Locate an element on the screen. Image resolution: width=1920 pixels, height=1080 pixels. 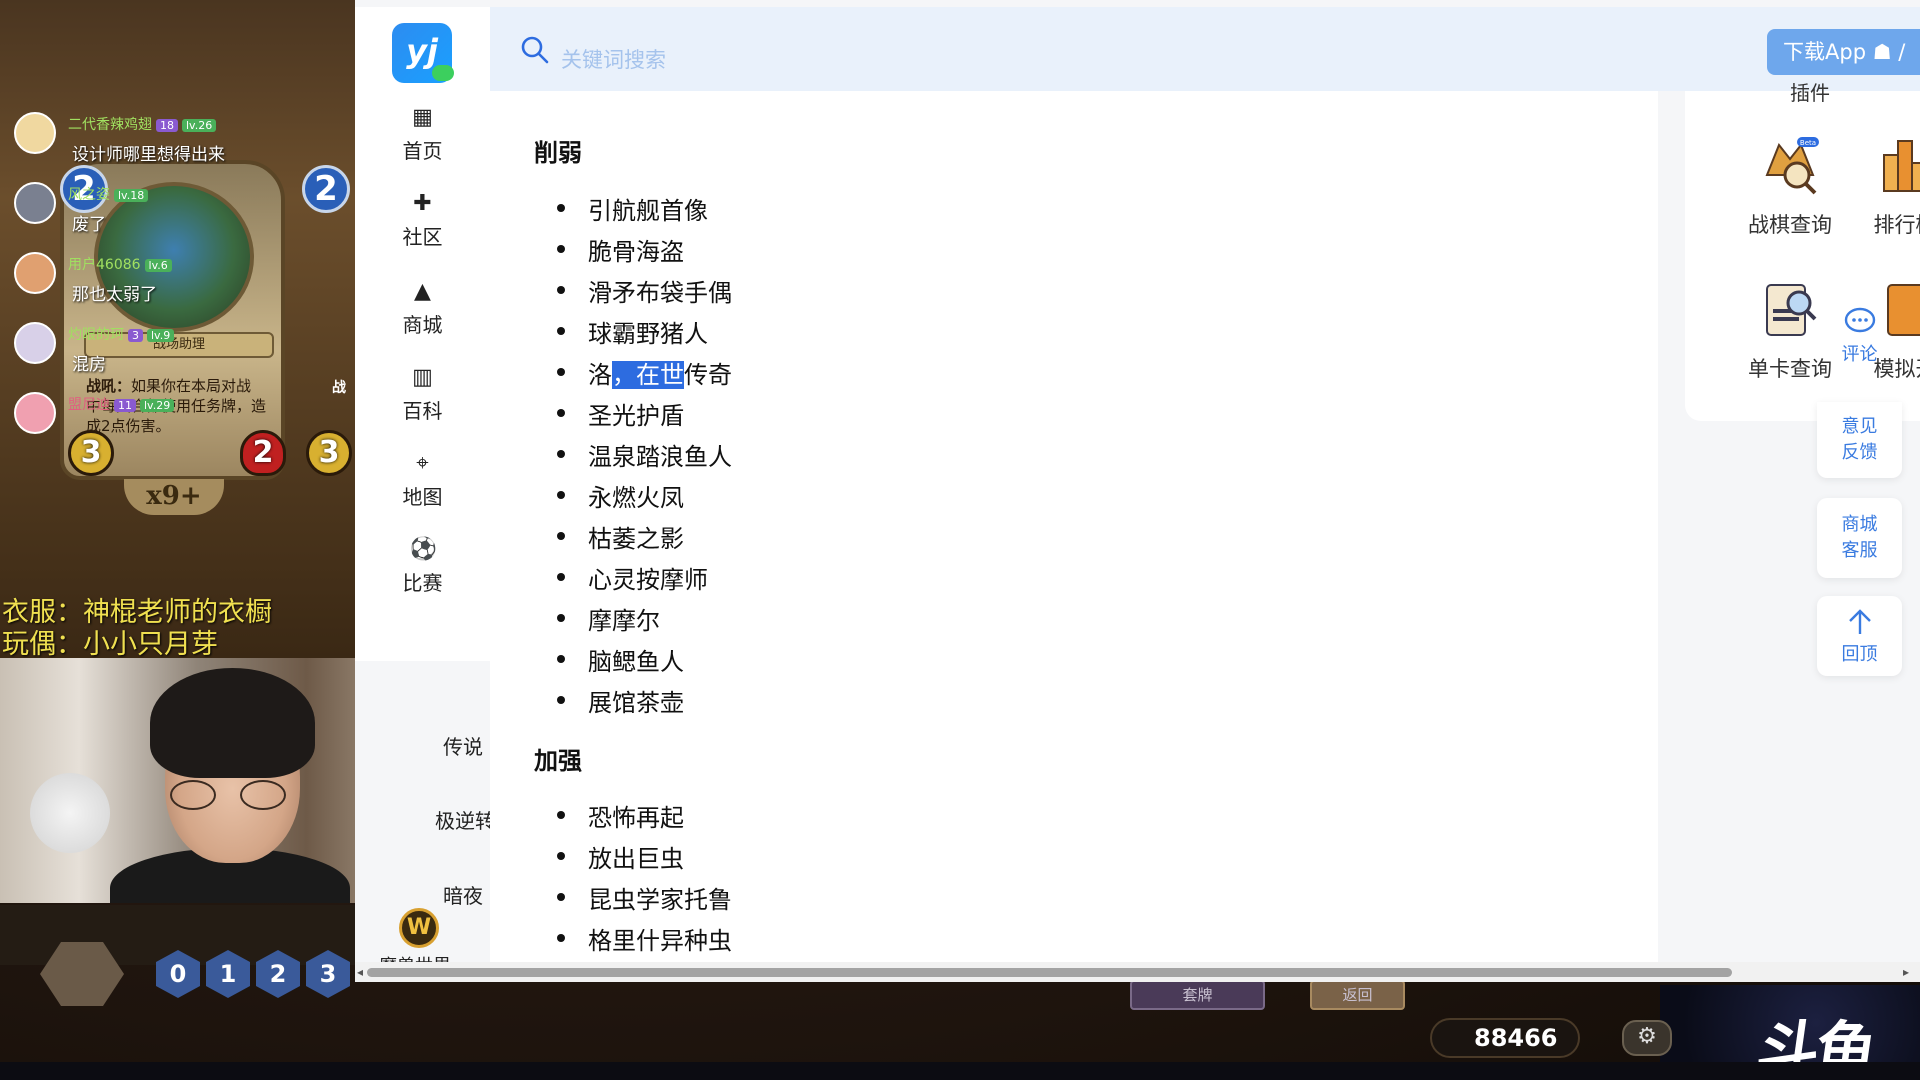
deck-tab: 套牌 is located at coordinates (1197, 995).